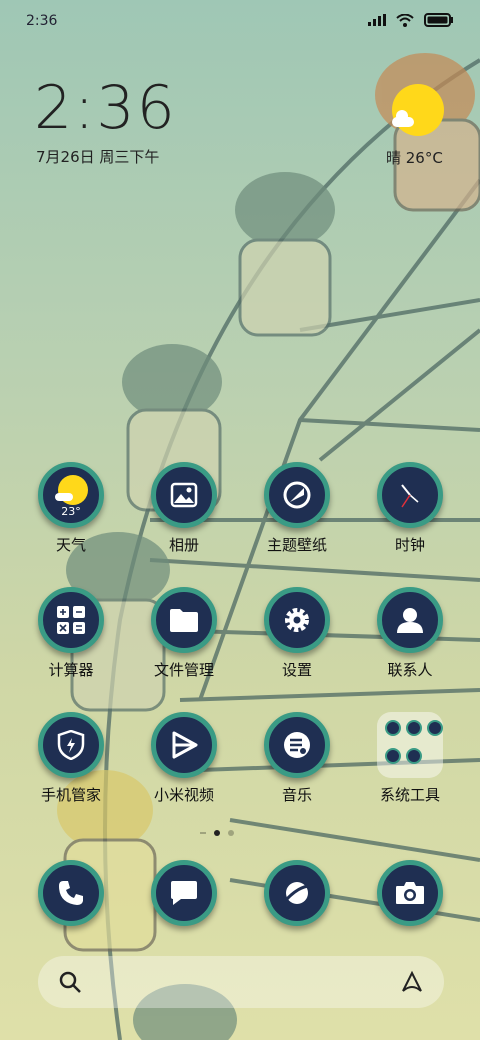 This screenshot has width=480, height=1040. What do you see at coordinates (183, 670) in the screenshot?
I see `app-label: 文件管理` at bounding box center [183, 670].